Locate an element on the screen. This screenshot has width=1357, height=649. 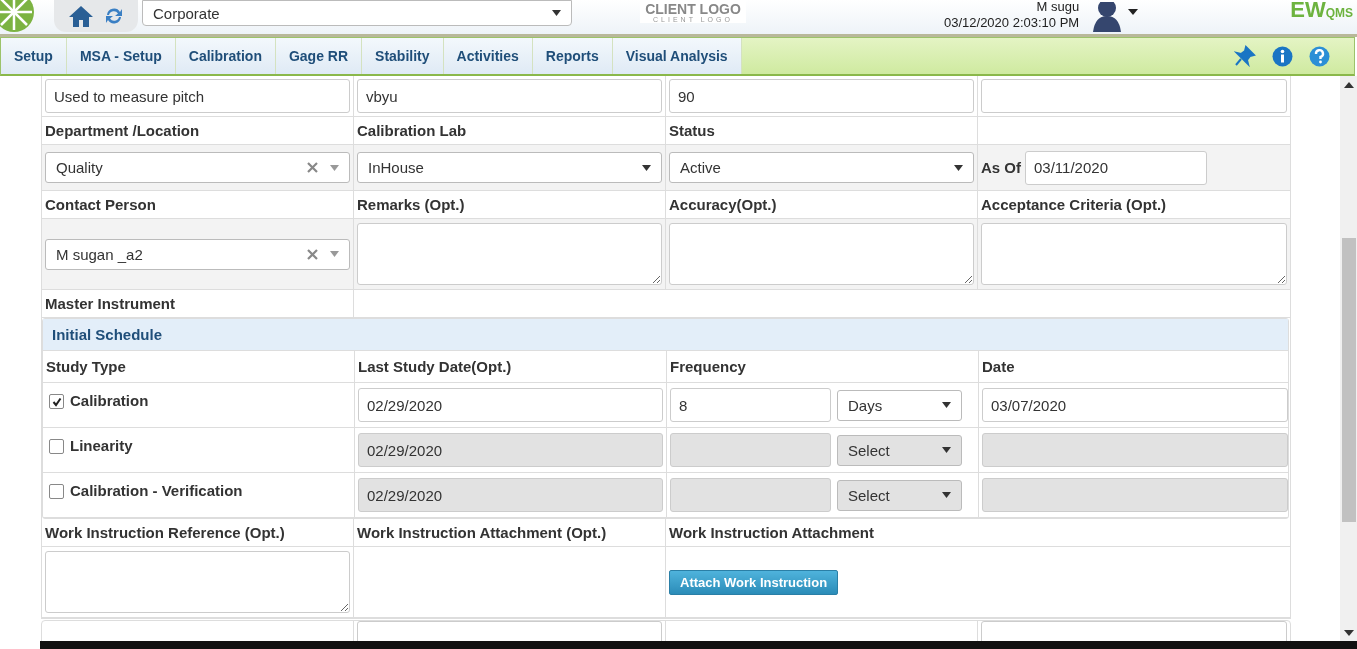
text-field: vbyu is located at coordinates (509, 96).